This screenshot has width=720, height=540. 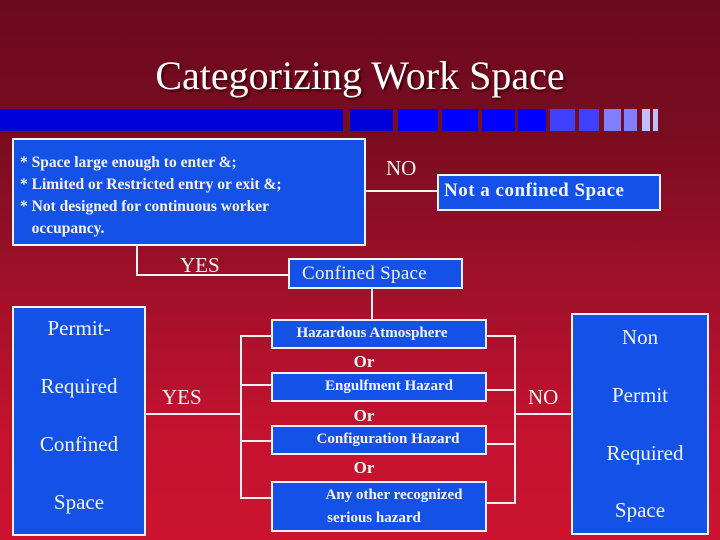 What do you see at coordinates (200, 265) in the screenshot?
I see `yes-label-top: YES` at bounding box center [200, 265].